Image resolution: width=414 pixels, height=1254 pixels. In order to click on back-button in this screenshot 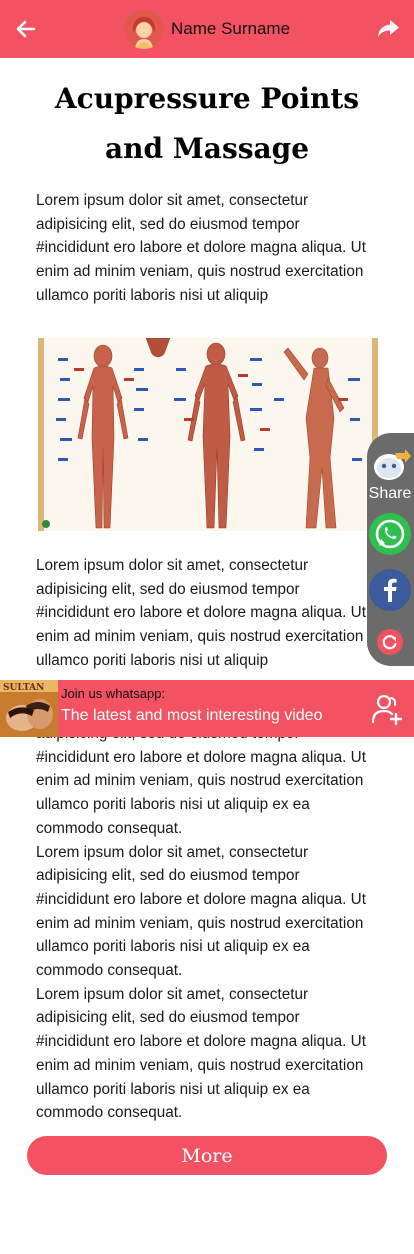, I will do `click(26, 29)`.